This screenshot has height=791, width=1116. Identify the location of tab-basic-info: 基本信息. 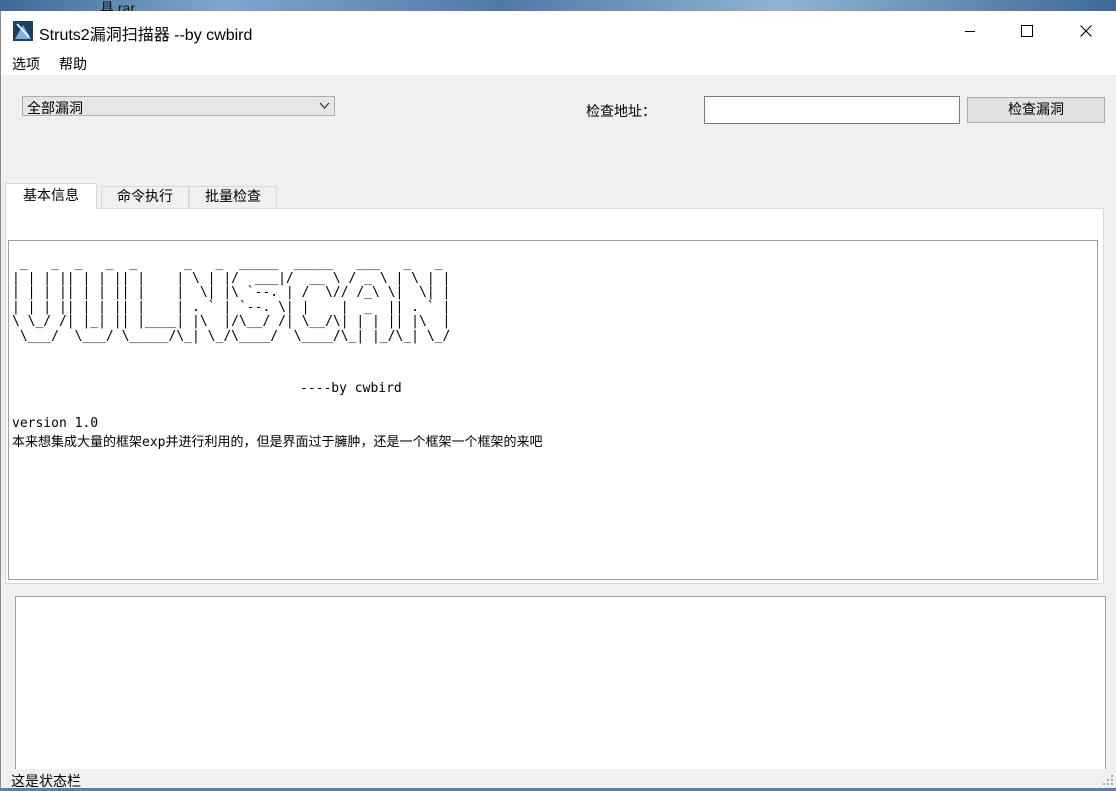
(51, 196).